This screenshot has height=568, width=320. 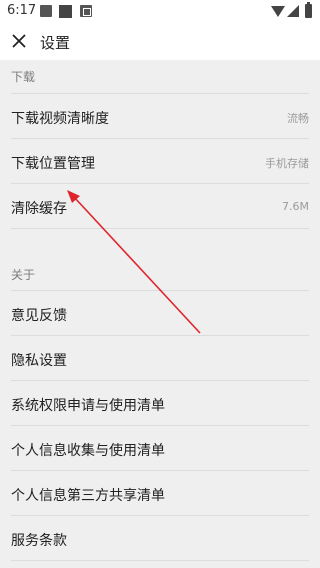 I want to click on row-clear-cache: 清除缓存 7.6M, so click(x=160, y=206).